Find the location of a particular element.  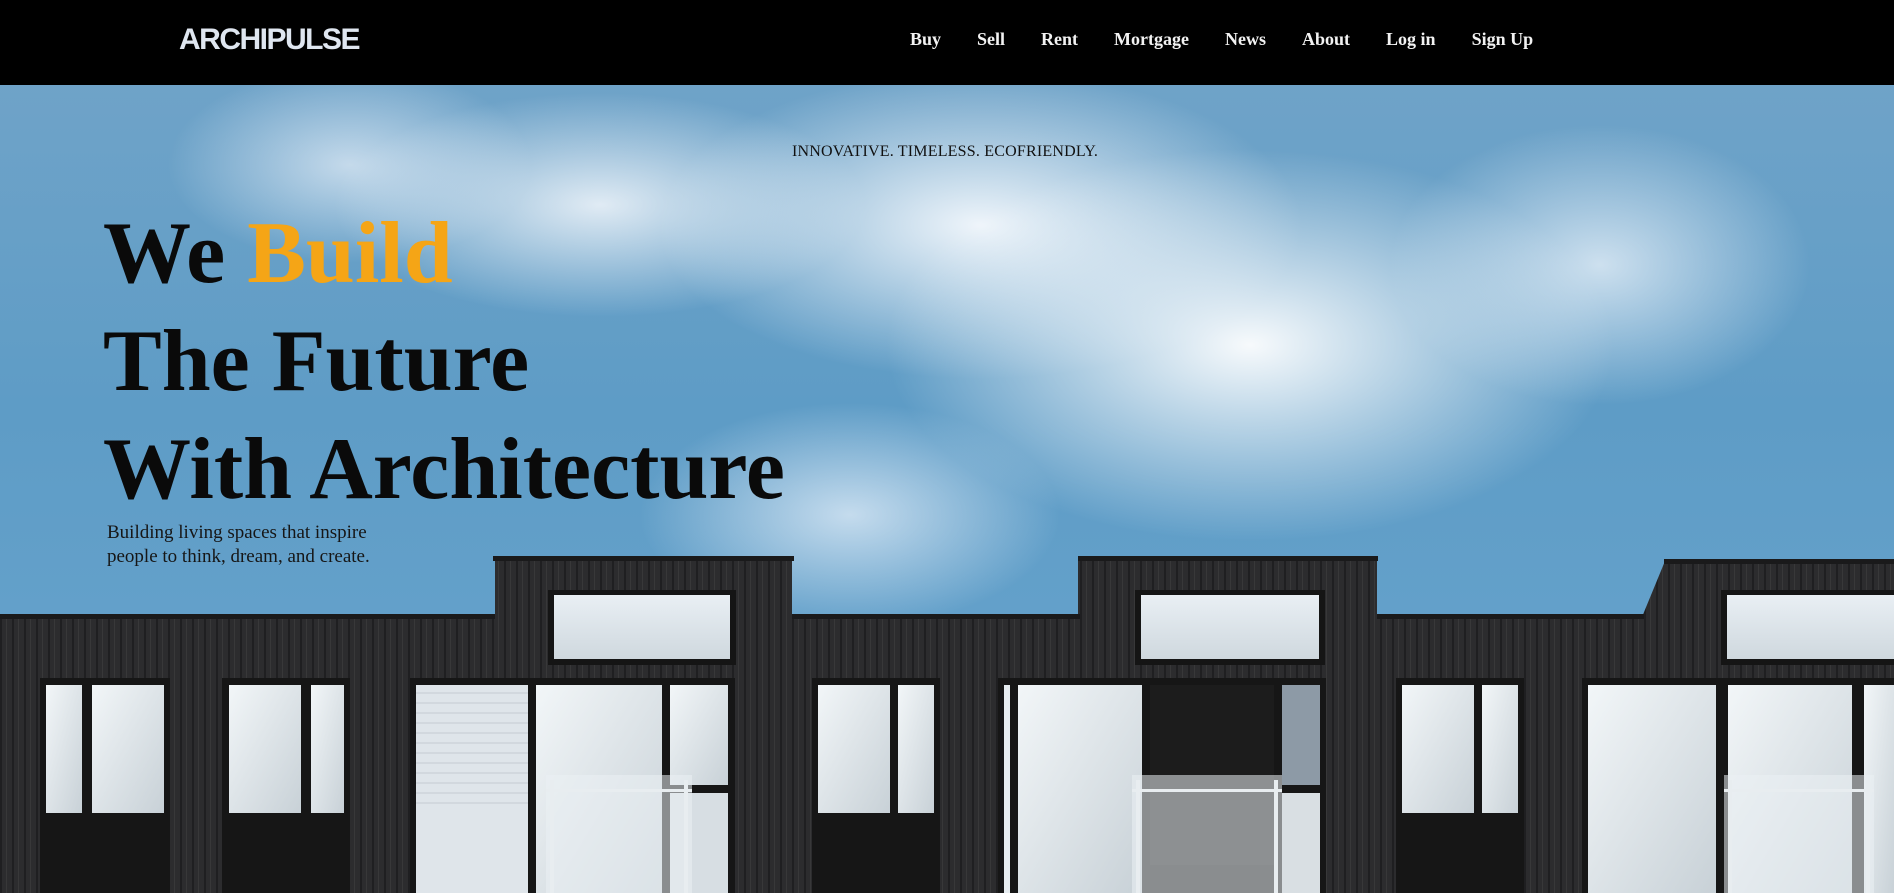

hero-subtext-line-1: Building living spaces that inspire is located at coordinates (237, 532).